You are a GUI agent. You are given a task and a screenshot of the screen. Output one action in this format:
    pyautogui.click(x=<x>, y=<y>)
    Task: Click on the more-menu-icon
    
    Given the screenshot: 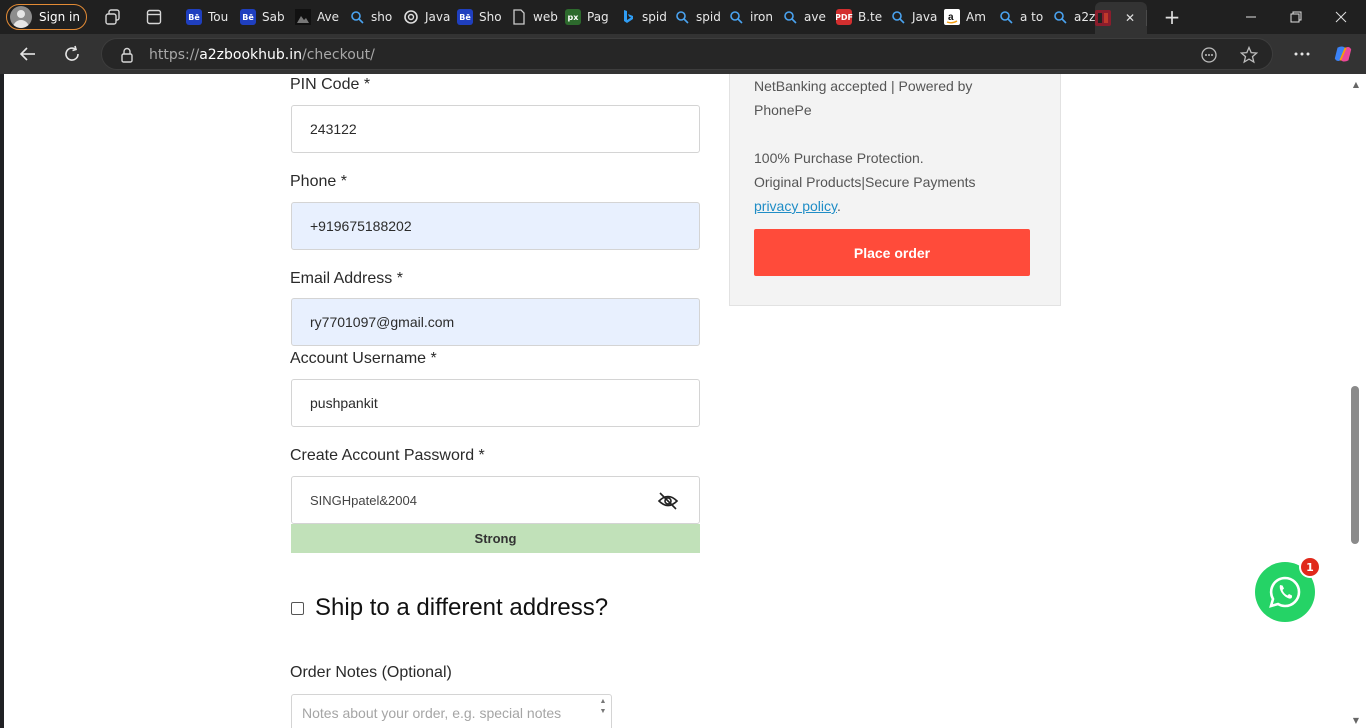 What is the action you would take?
    pyautogui.click(x=1302, y=54)
    